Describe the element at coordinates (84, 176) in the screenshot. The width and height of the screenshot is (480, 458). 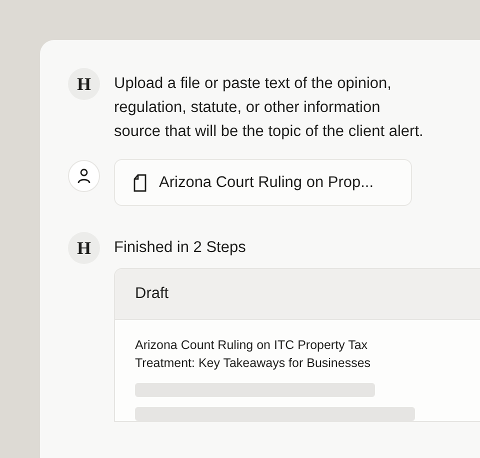
I see `person-icon` at that location.